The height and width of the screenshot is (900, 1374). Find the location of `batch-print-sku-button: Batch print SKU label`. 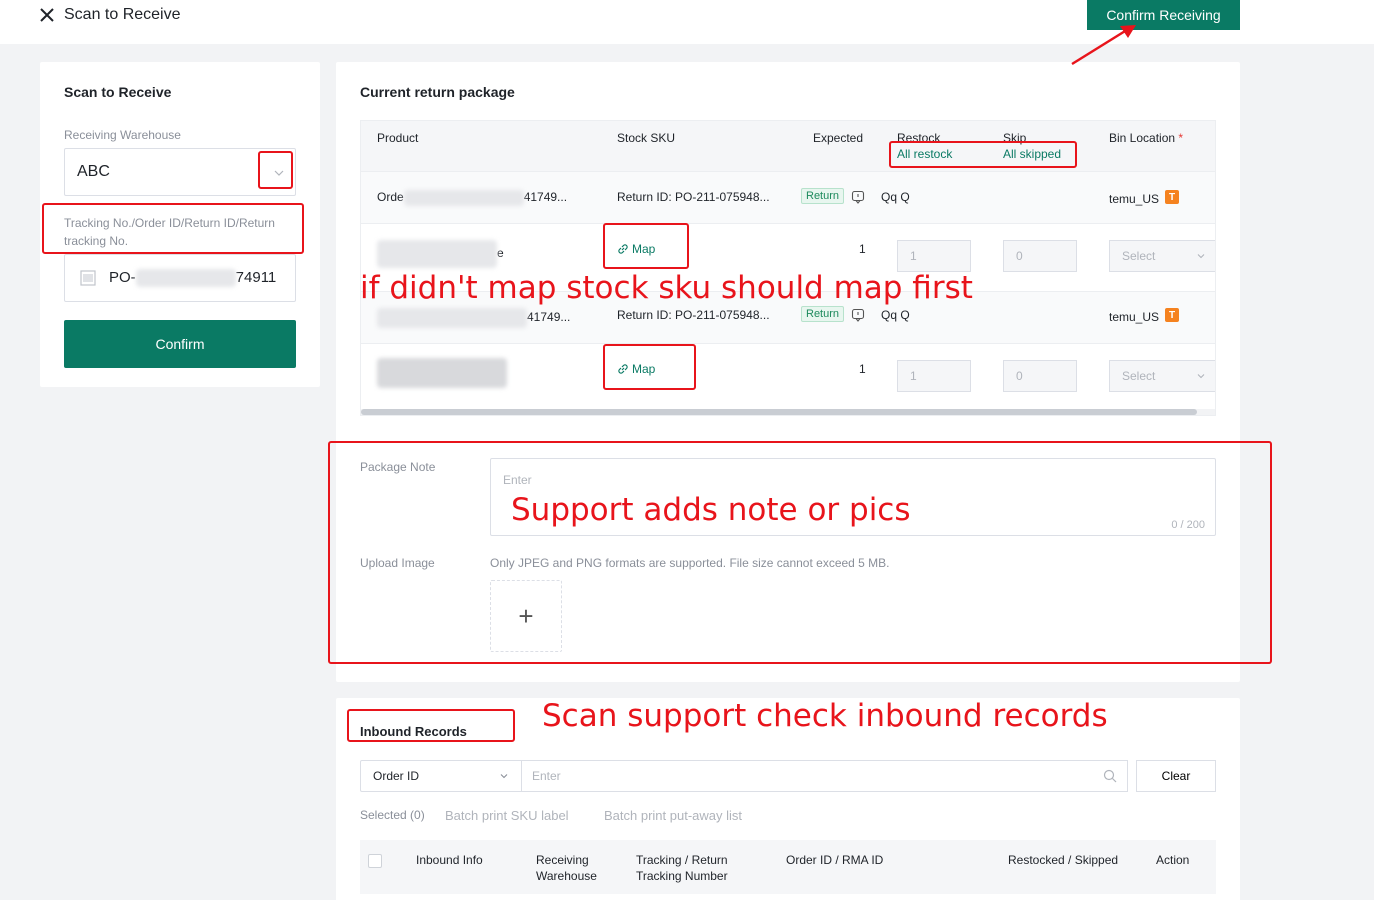

batch-print-sku-button: Batch print SKU label is located at coordinates (507, 815).